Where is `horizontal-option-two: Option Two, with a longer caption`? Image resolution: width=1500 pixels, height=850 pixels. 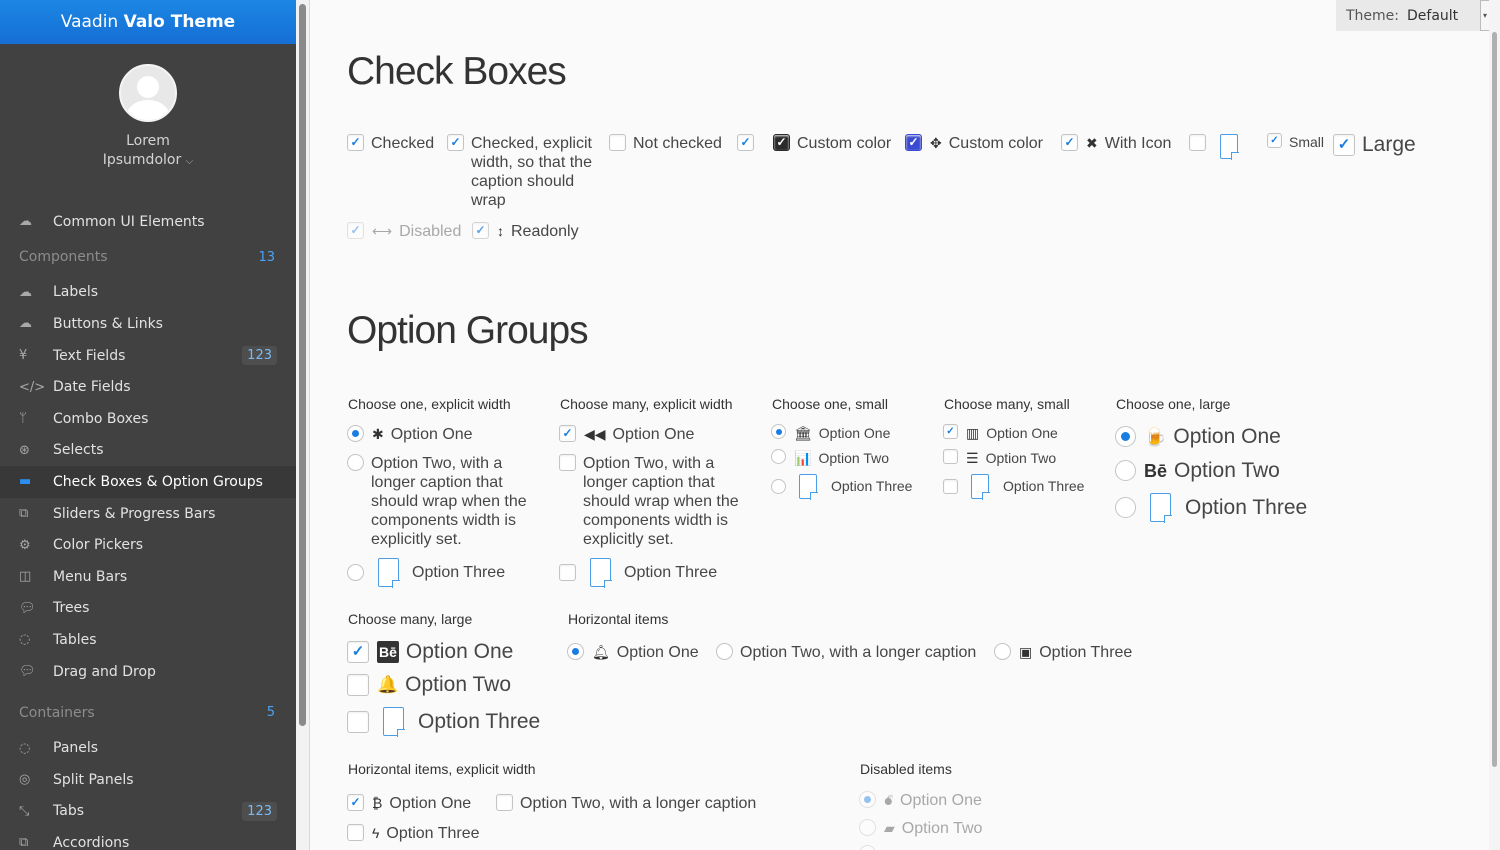
horizontal-option-two: Option Two, with a longer caption is located at coordinates (846, 652).